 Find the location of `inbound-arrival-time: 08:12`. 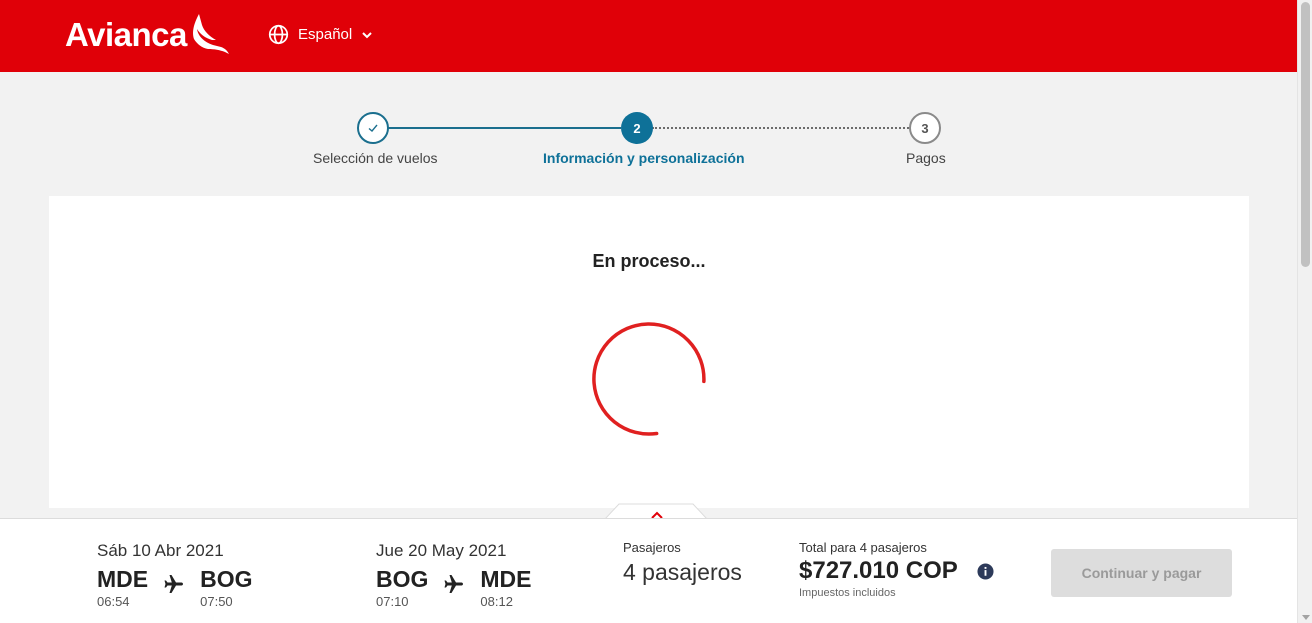

inbound-arrival-time: 08:12 is located at coordinates (496, 601).